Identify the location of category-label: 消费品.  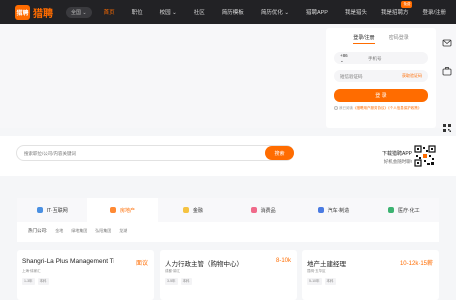
(268, 210).